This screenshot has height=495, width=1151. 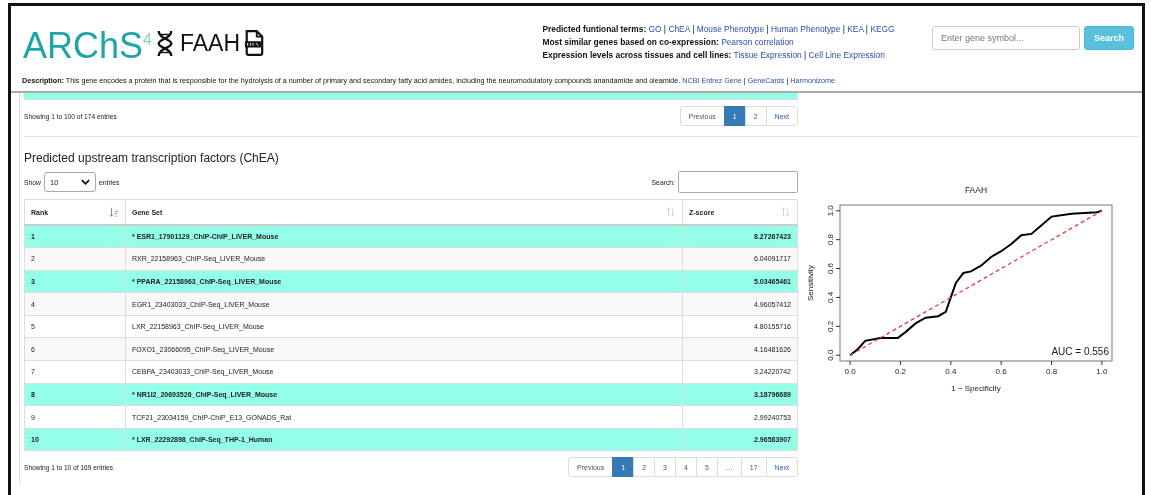 I want to click on link: Pearson correlation, so click(x=757, y=42).